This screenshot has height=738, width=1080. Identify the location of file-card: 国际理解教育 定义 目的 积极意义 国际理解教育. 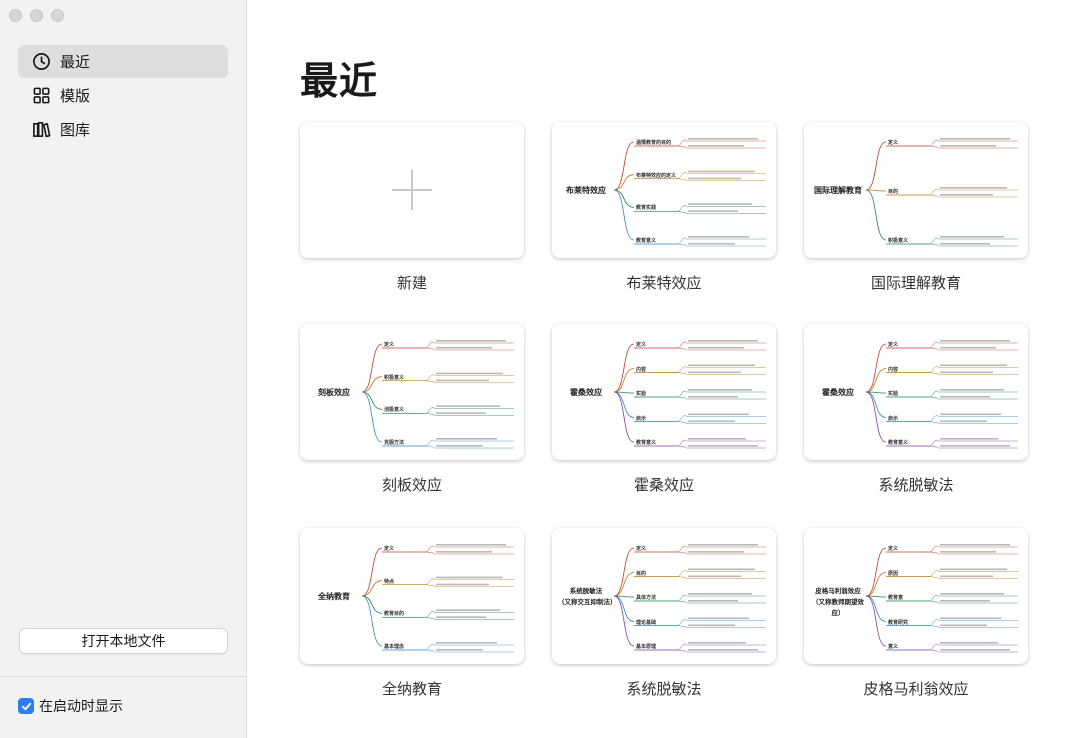
(916, 207).